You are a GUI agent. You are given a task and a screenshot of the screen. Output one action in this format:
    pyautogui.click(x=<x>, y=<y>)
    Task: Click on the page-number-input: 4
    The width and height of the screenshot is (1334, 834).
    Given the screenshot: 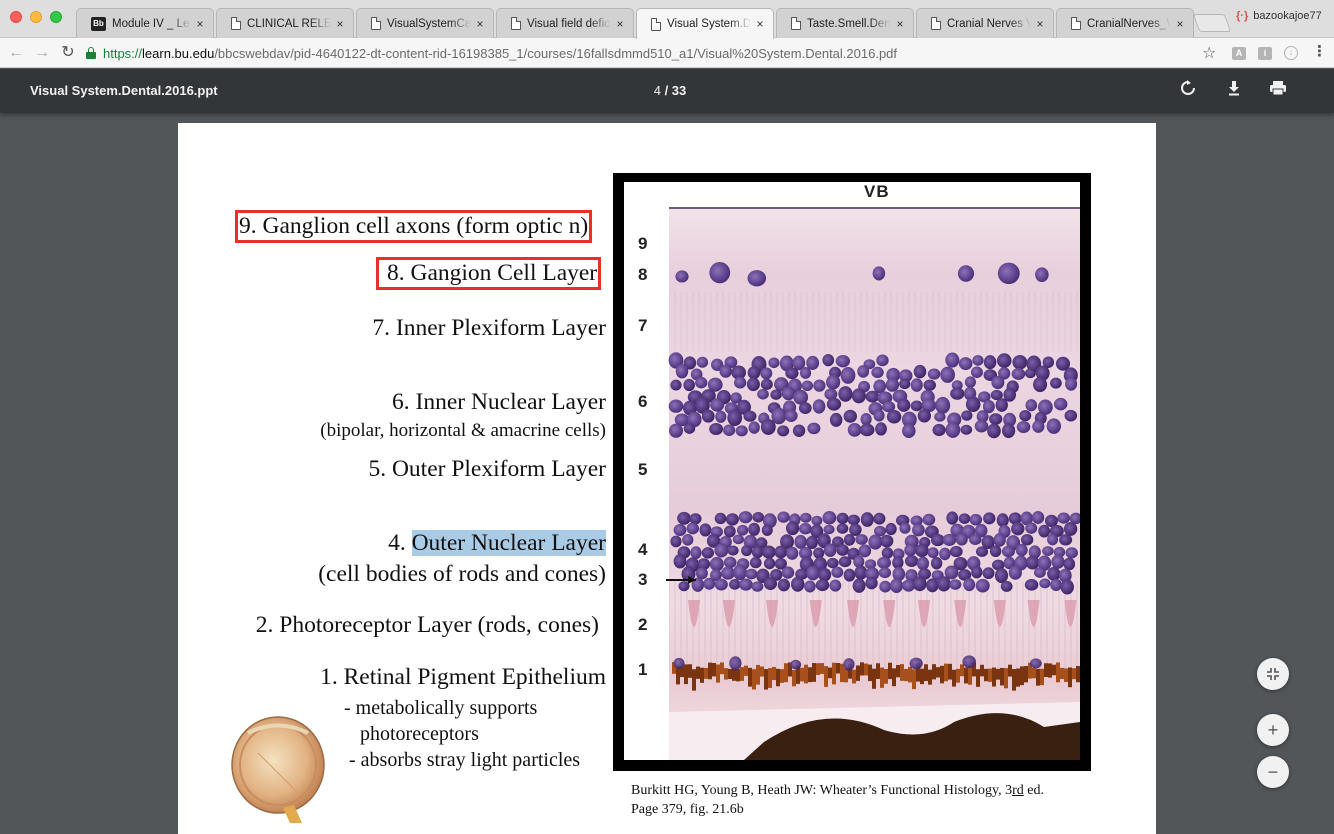 What is the action you would take?
    pyautogui.click(x=657, y=90)
    